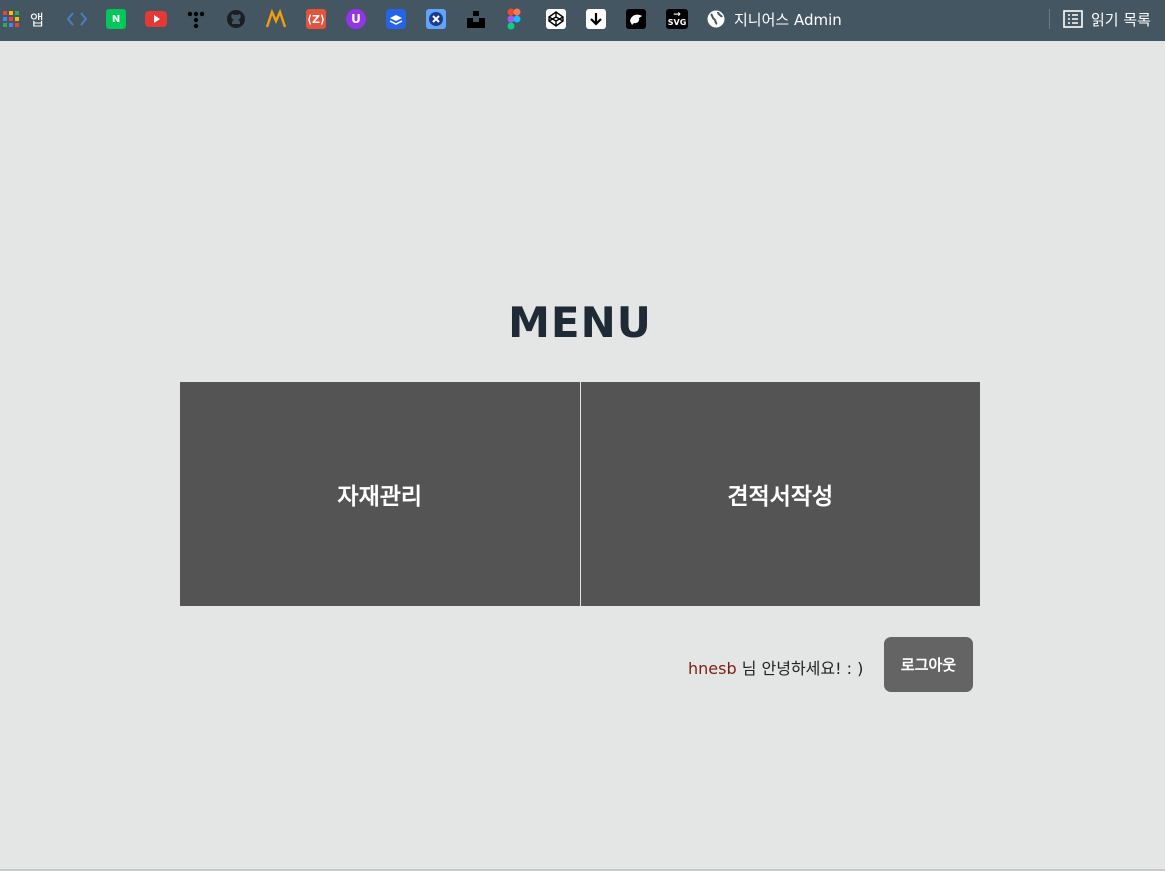 This screenshot has height=871, width=1165. I want to click on github-icon, so click(236, 19).